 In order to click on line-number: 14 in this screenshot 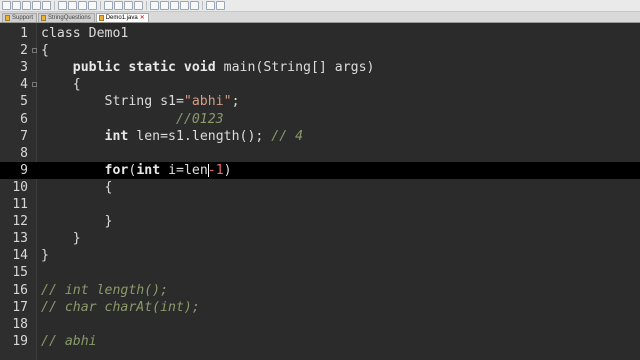, I will do `click(20, 256)`.